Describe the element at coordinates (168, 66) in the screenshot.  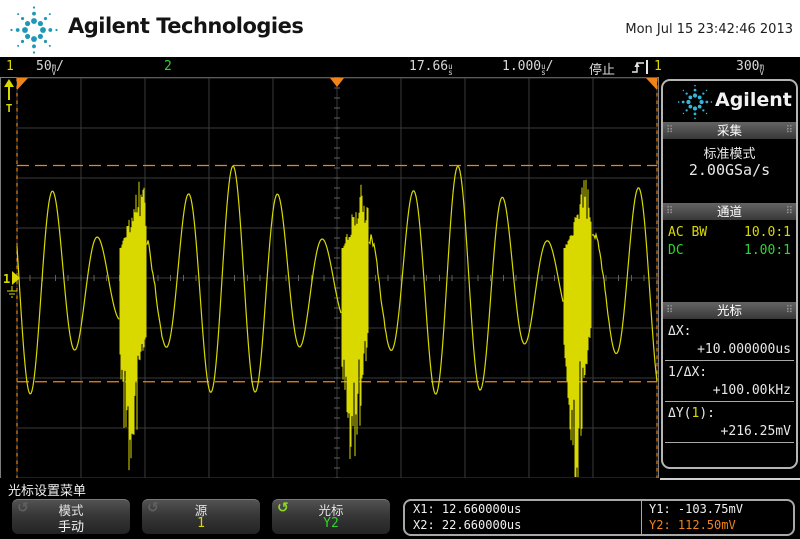
I see `ch2-number: 2` at that location.